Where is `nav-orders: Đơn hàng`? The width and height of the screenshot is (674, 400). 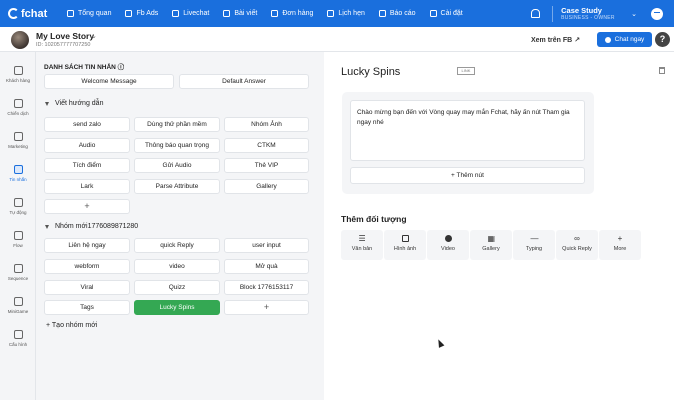
nav-orders: Đơn hàng is located at coordinates (292, 13).